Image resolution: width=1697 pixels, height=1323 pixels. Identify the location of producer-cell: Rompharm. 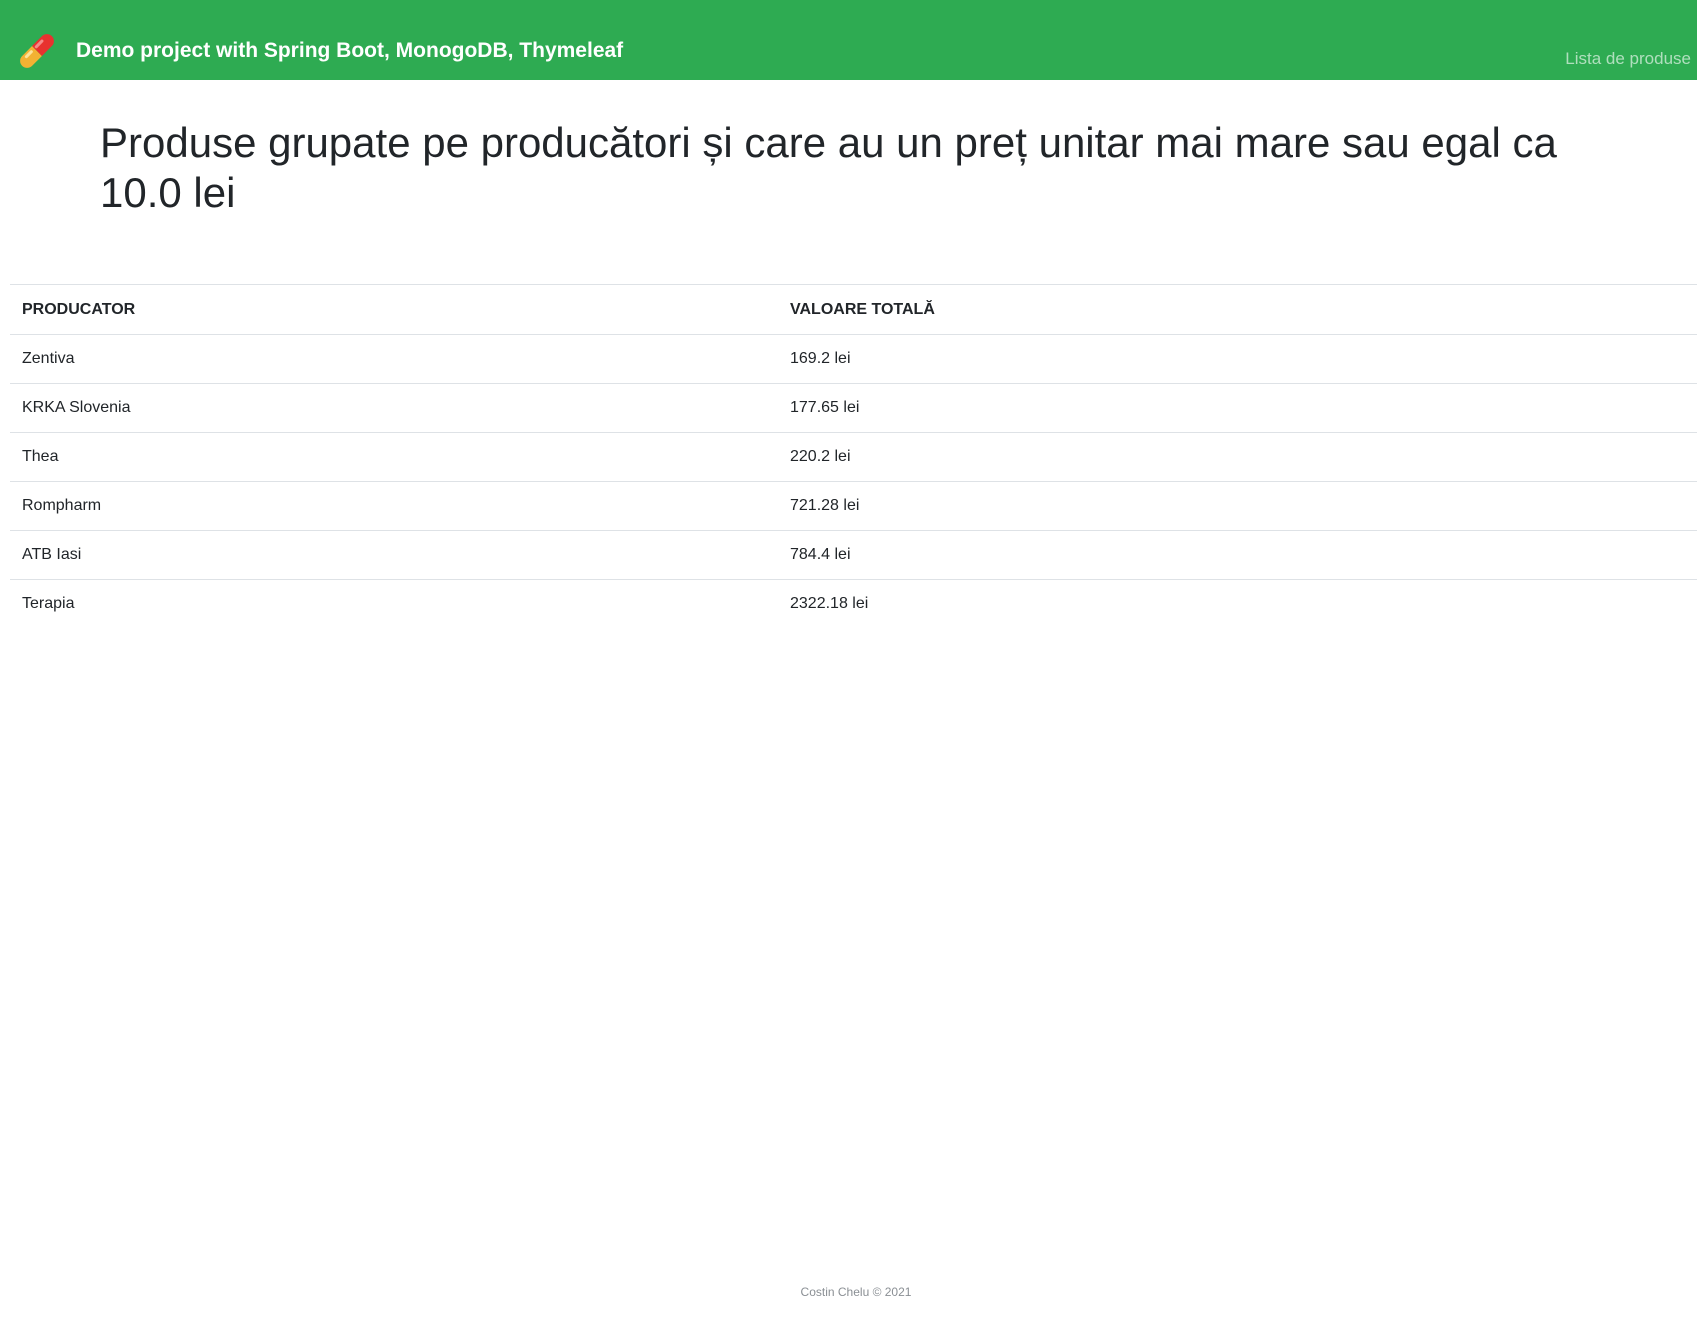
(394, 506).